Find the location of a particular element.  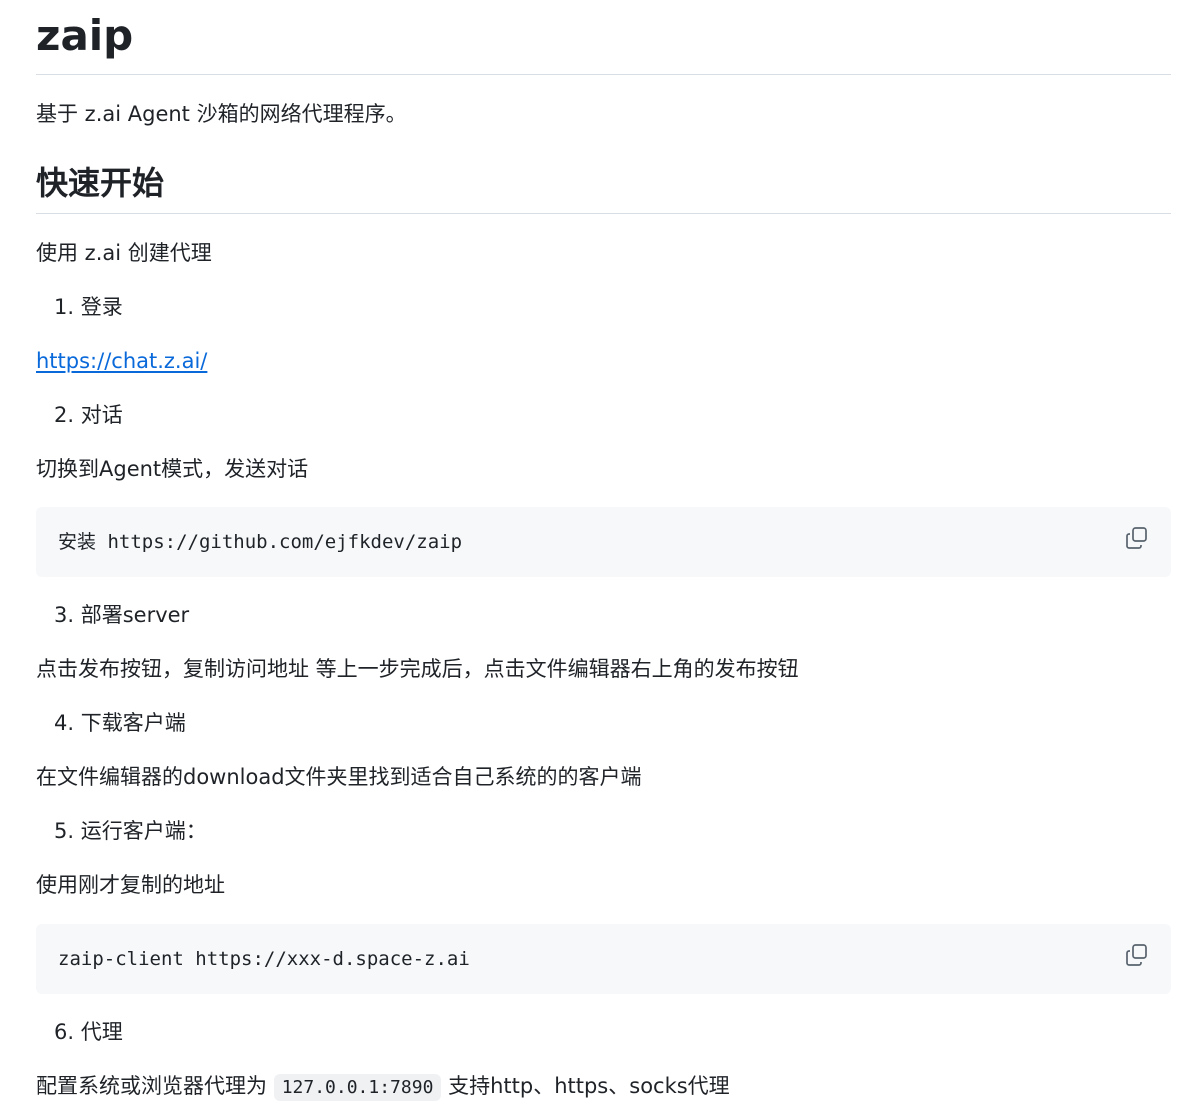

proxy-address-code: 127.0.0.1:7890 is located at coordinates (357, 1087).